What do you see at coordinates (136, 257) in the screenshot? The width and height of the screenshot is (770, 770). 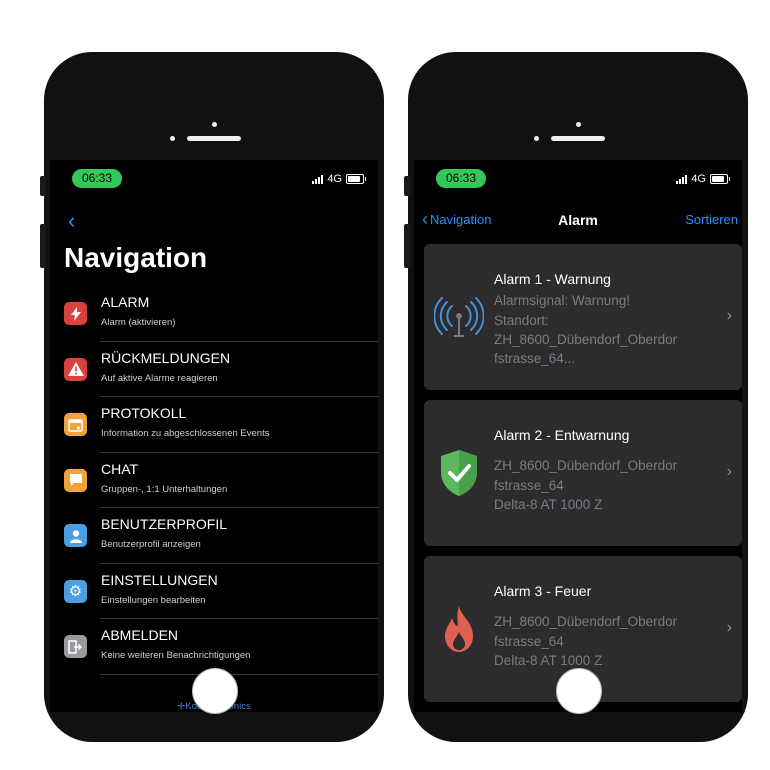 I see `page-title: Navigation` at bounding box center [136, 257].